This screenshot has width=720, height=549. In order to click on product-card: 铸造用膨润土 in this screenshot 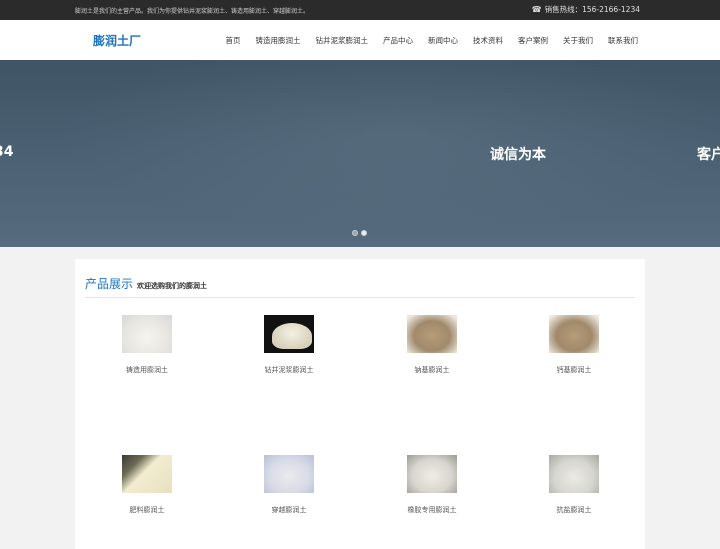, I will do `click(147, 345)`.